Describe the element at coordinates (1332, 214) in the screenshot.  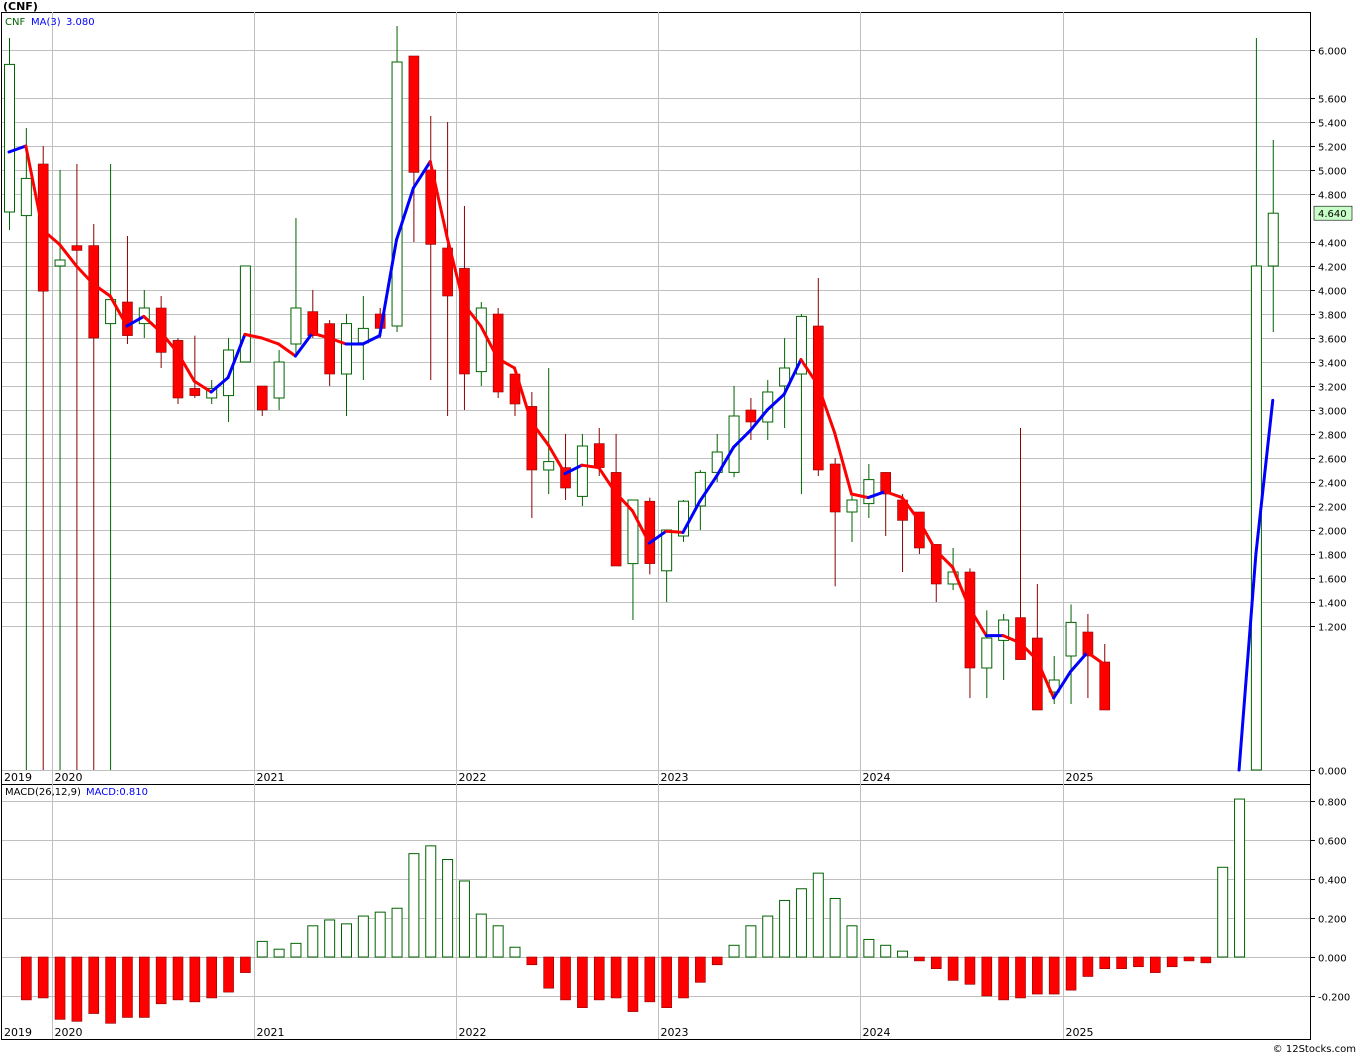
I see `last-price-label: 4.640` at that location.